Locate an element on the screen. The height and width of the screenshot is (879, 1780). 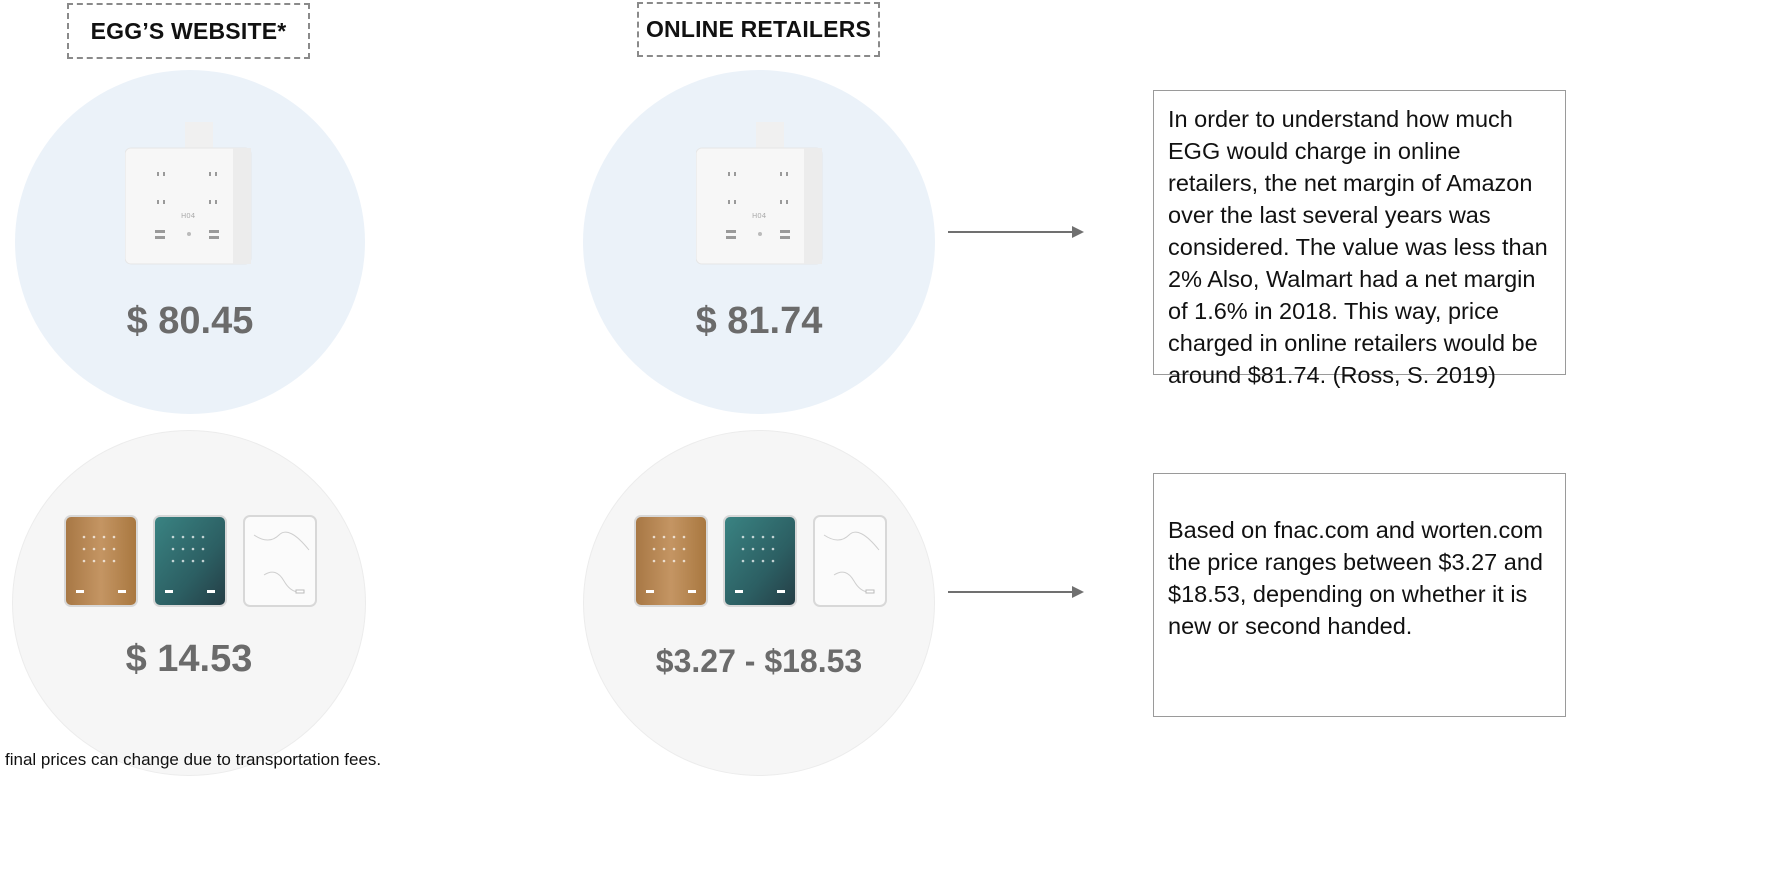
cover-arrow is located at coordinates (1016, 592).